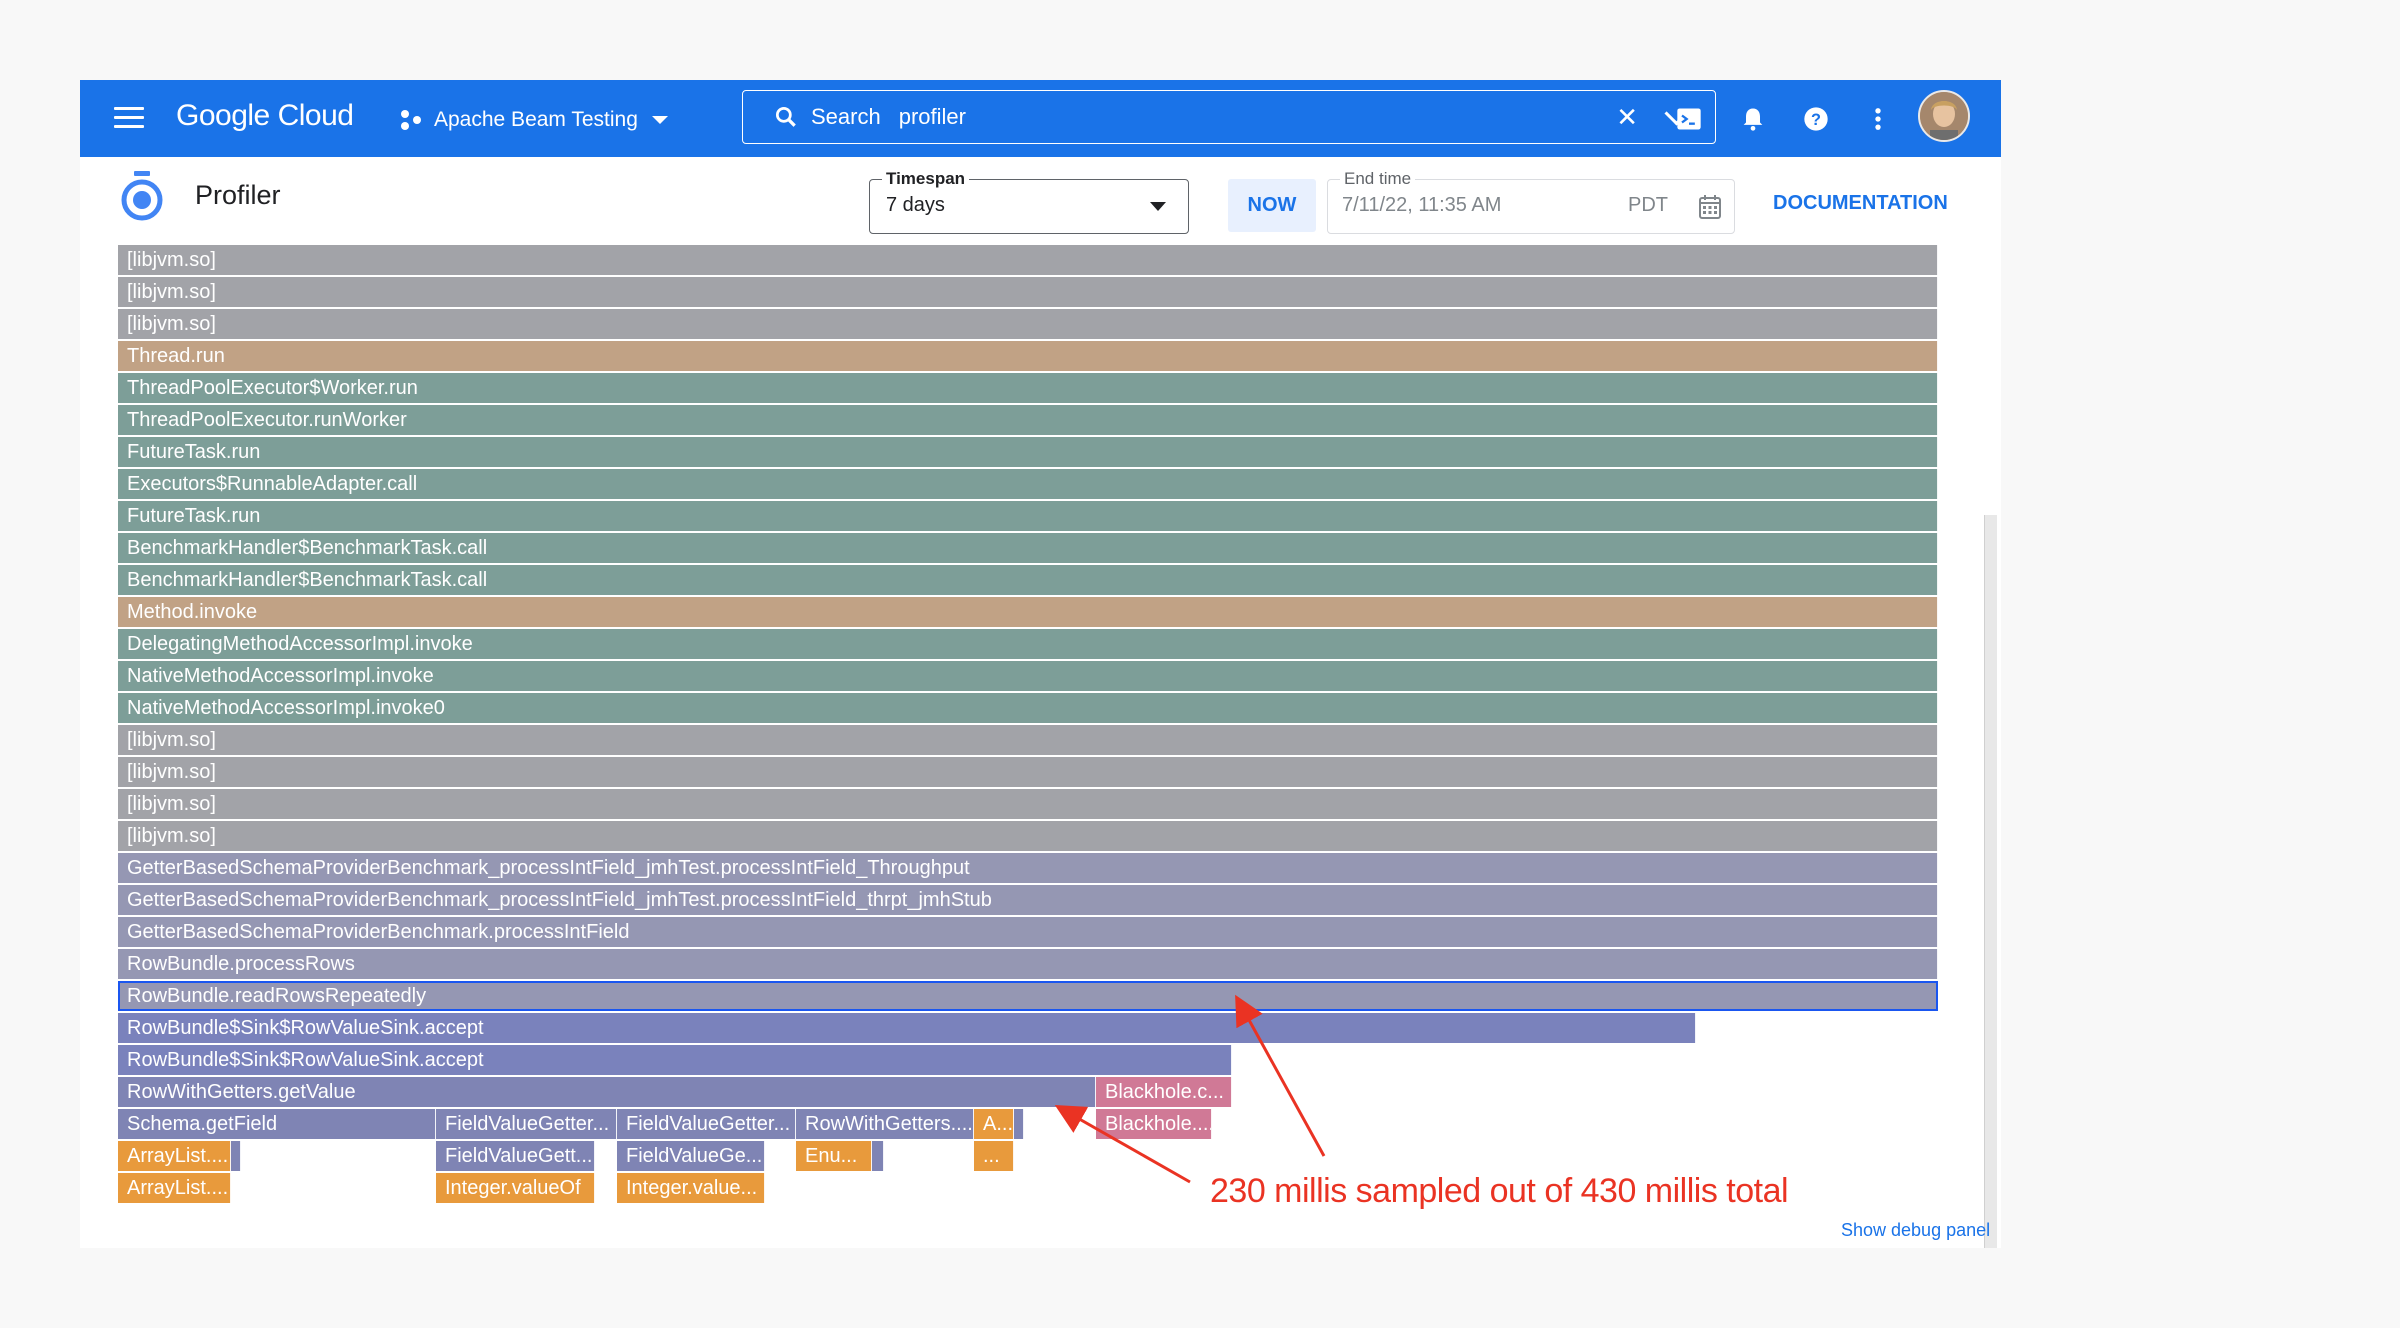  I want to click on avatar, so click(1944, 116).